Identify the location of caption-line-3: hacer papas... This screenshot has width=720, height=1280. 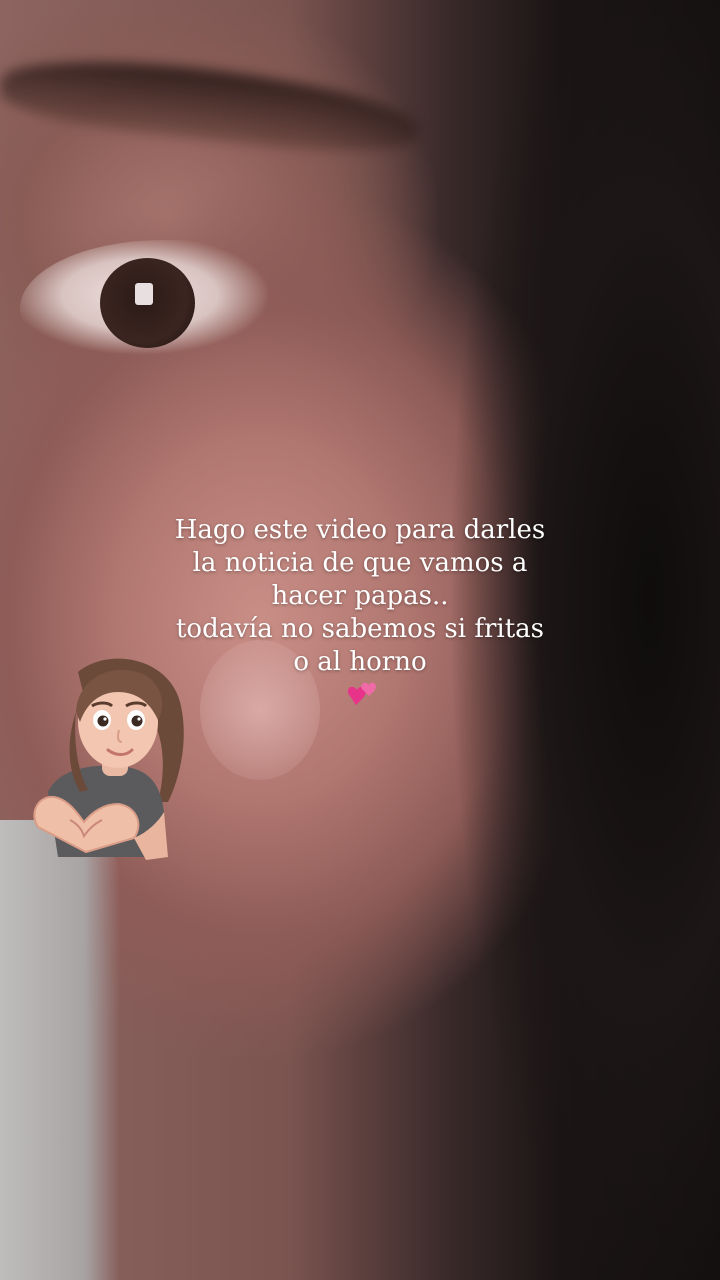
(360, 596).